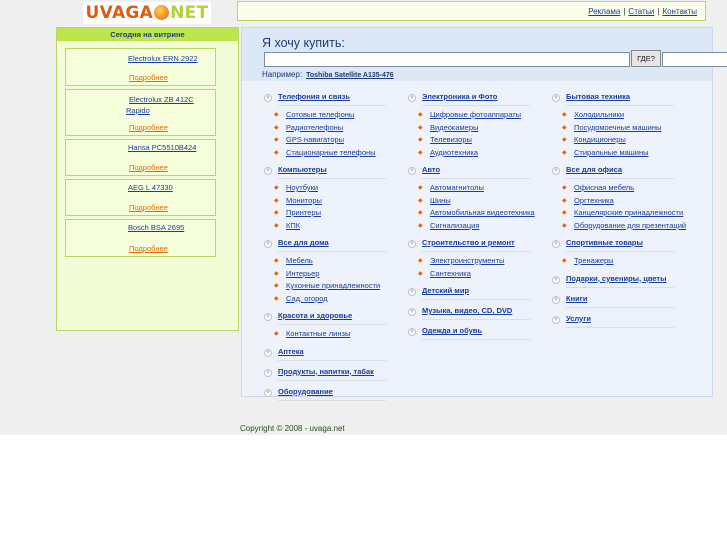 This screenshot has width=727, height=545. What do you see at coordinates (470, 172) in the screenshot?
I see `category-link: + Авто` at bounding box center [470, 172].